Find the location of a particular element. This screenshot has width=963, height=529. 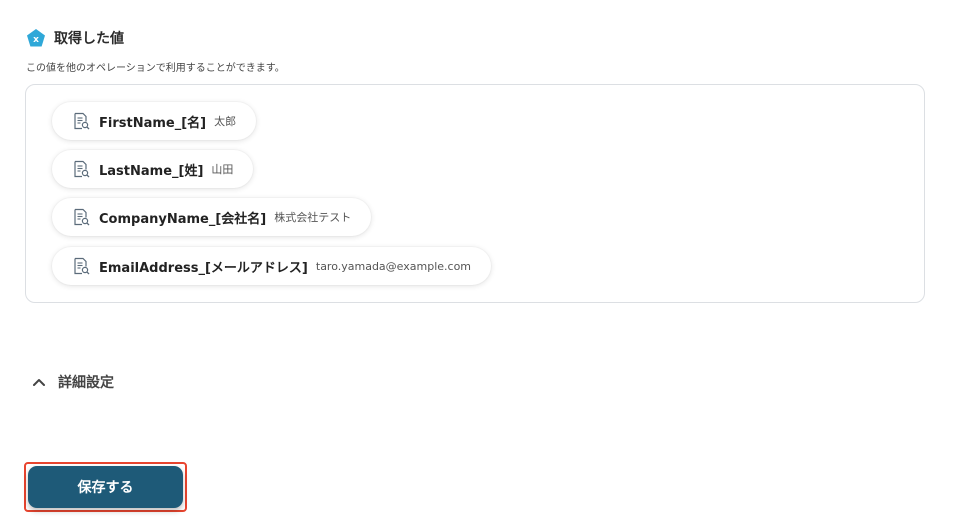

output-chip-companyname: CompanyName_[会社名] 株式会社テスト is located at coordinates (212, 217).